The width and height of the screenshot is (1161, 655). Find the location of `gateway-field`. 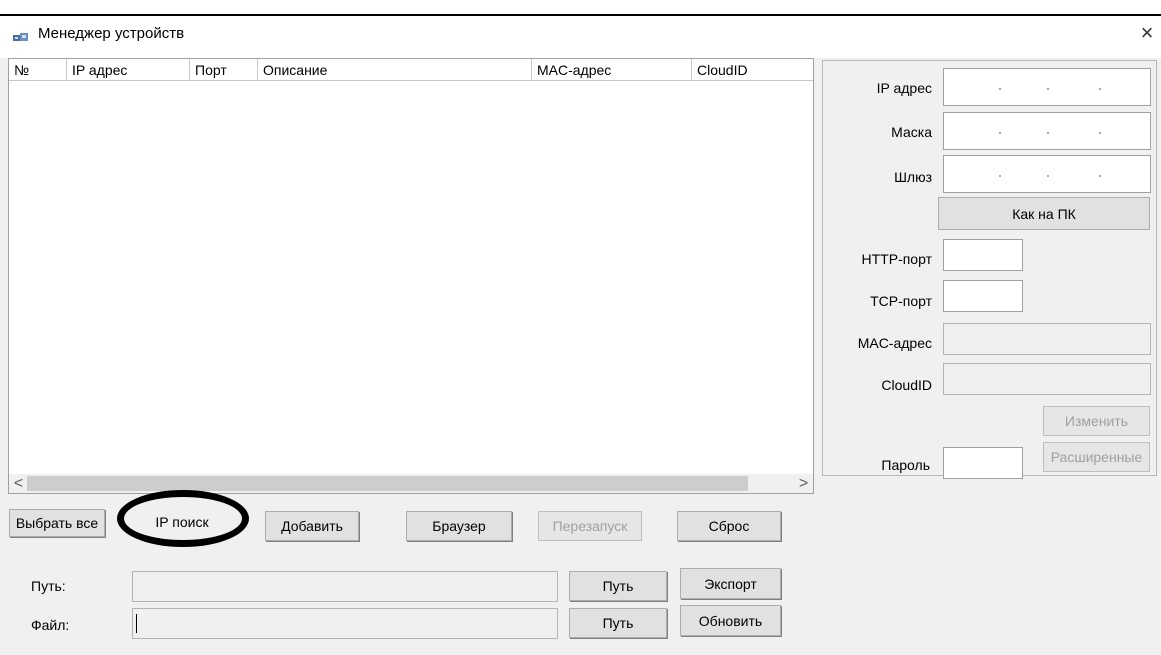

gateway-field is located at coordinates (1047, 174).